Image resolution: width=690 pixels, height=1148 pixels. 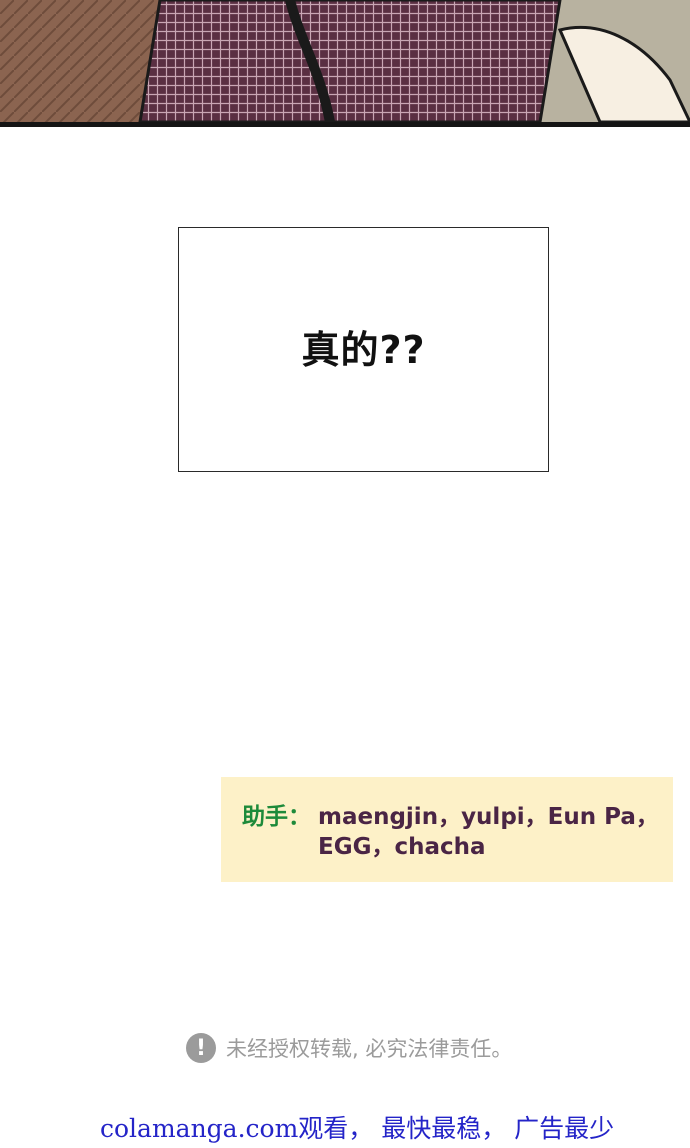 What do you see at coordinates (276, 817) in the screenshot?
I see `credits-label: 助手：` at bounding box center [276, 817].